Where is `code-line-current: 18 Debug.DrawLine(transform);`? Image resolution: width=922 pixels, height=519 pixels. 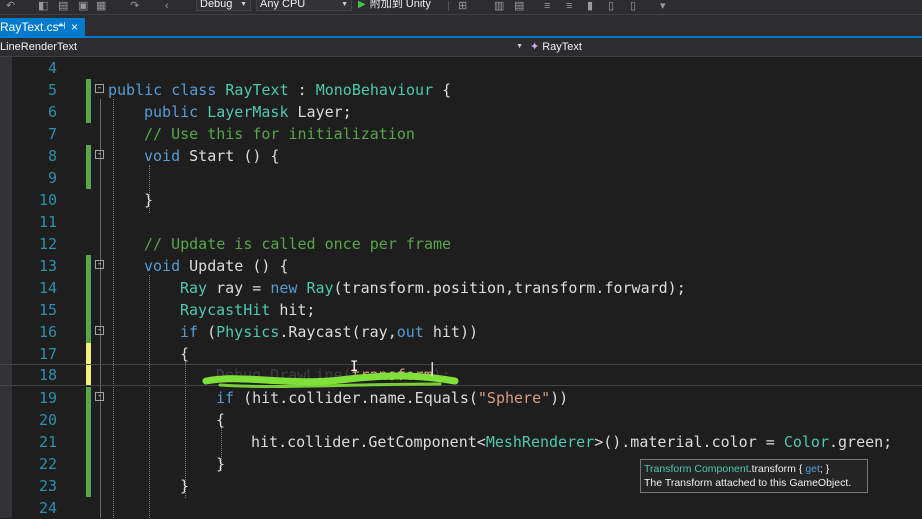 code-line-current: 18 Debug.DrawLine(transform); is located at coordinates (461, 375).